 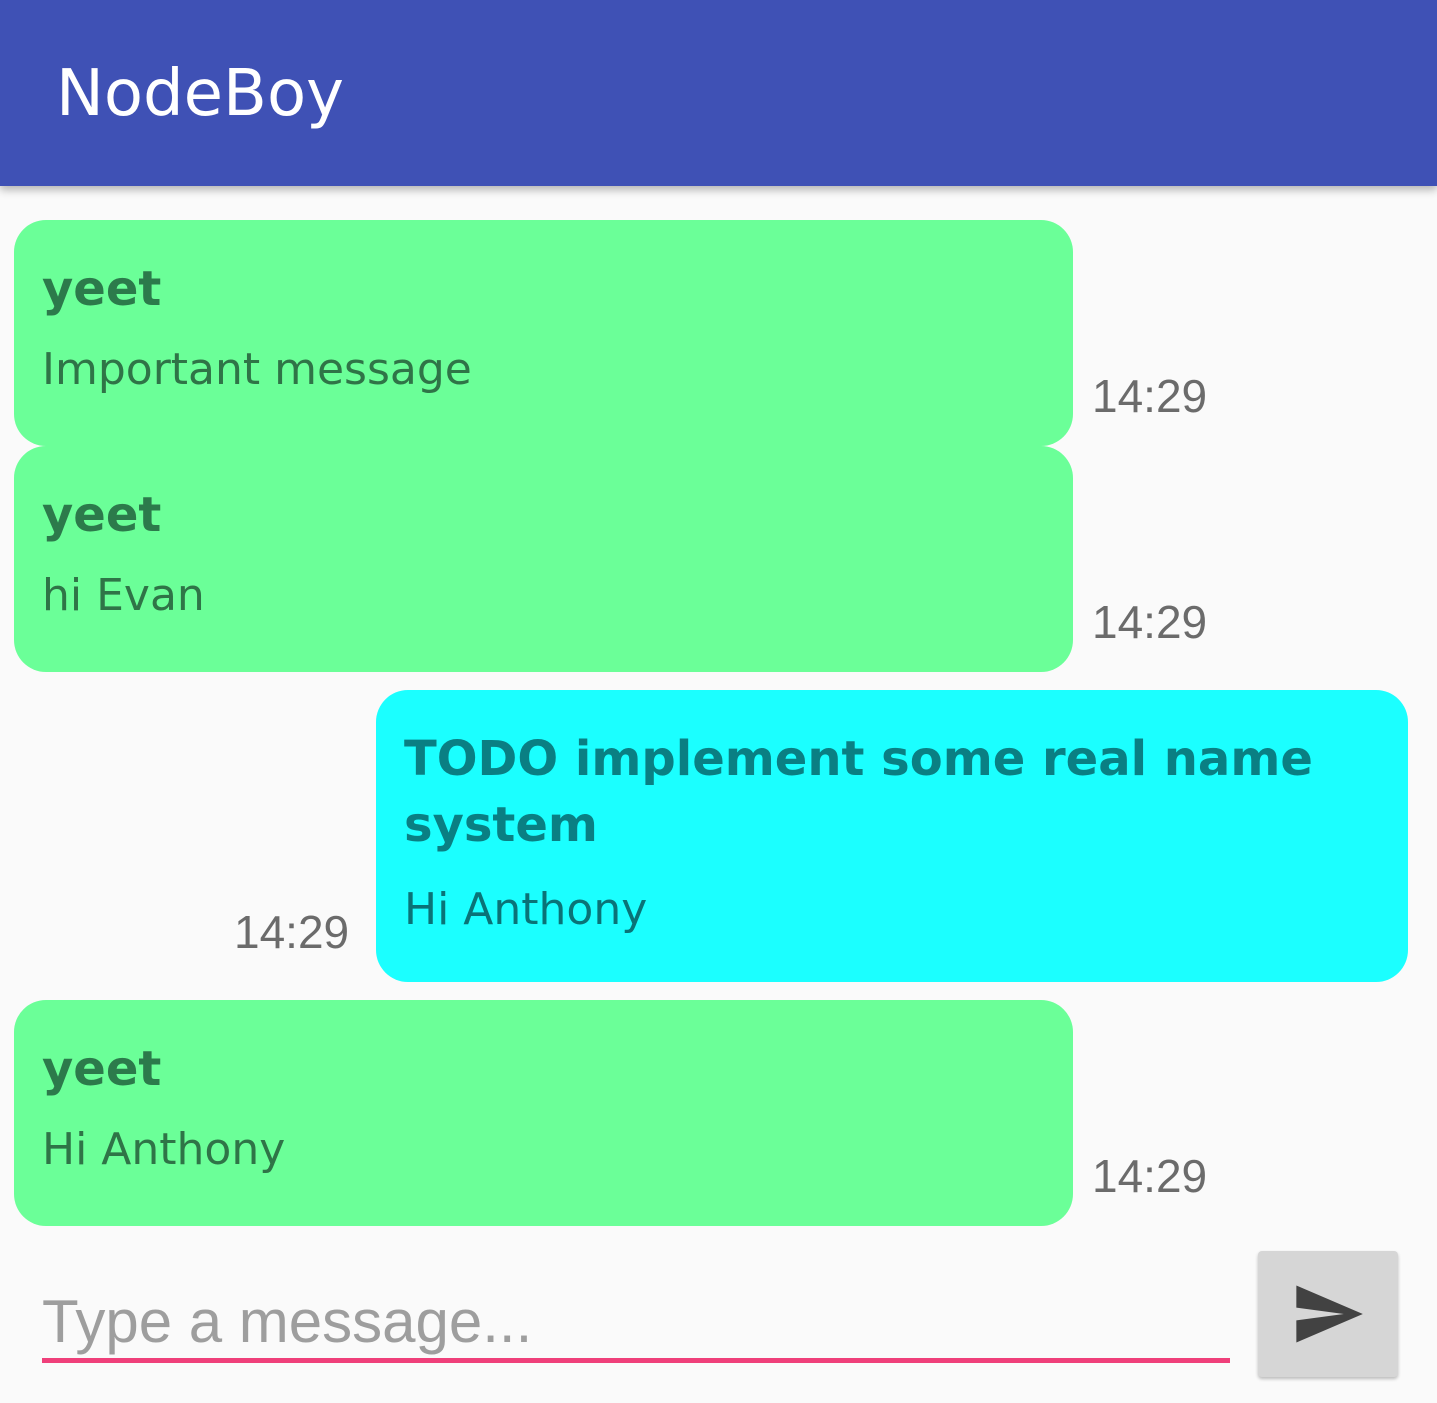 What do you see at coordinates (257, 369) in the screenshot?
I see `message-text: Important message` at bounding box center [257, 369].